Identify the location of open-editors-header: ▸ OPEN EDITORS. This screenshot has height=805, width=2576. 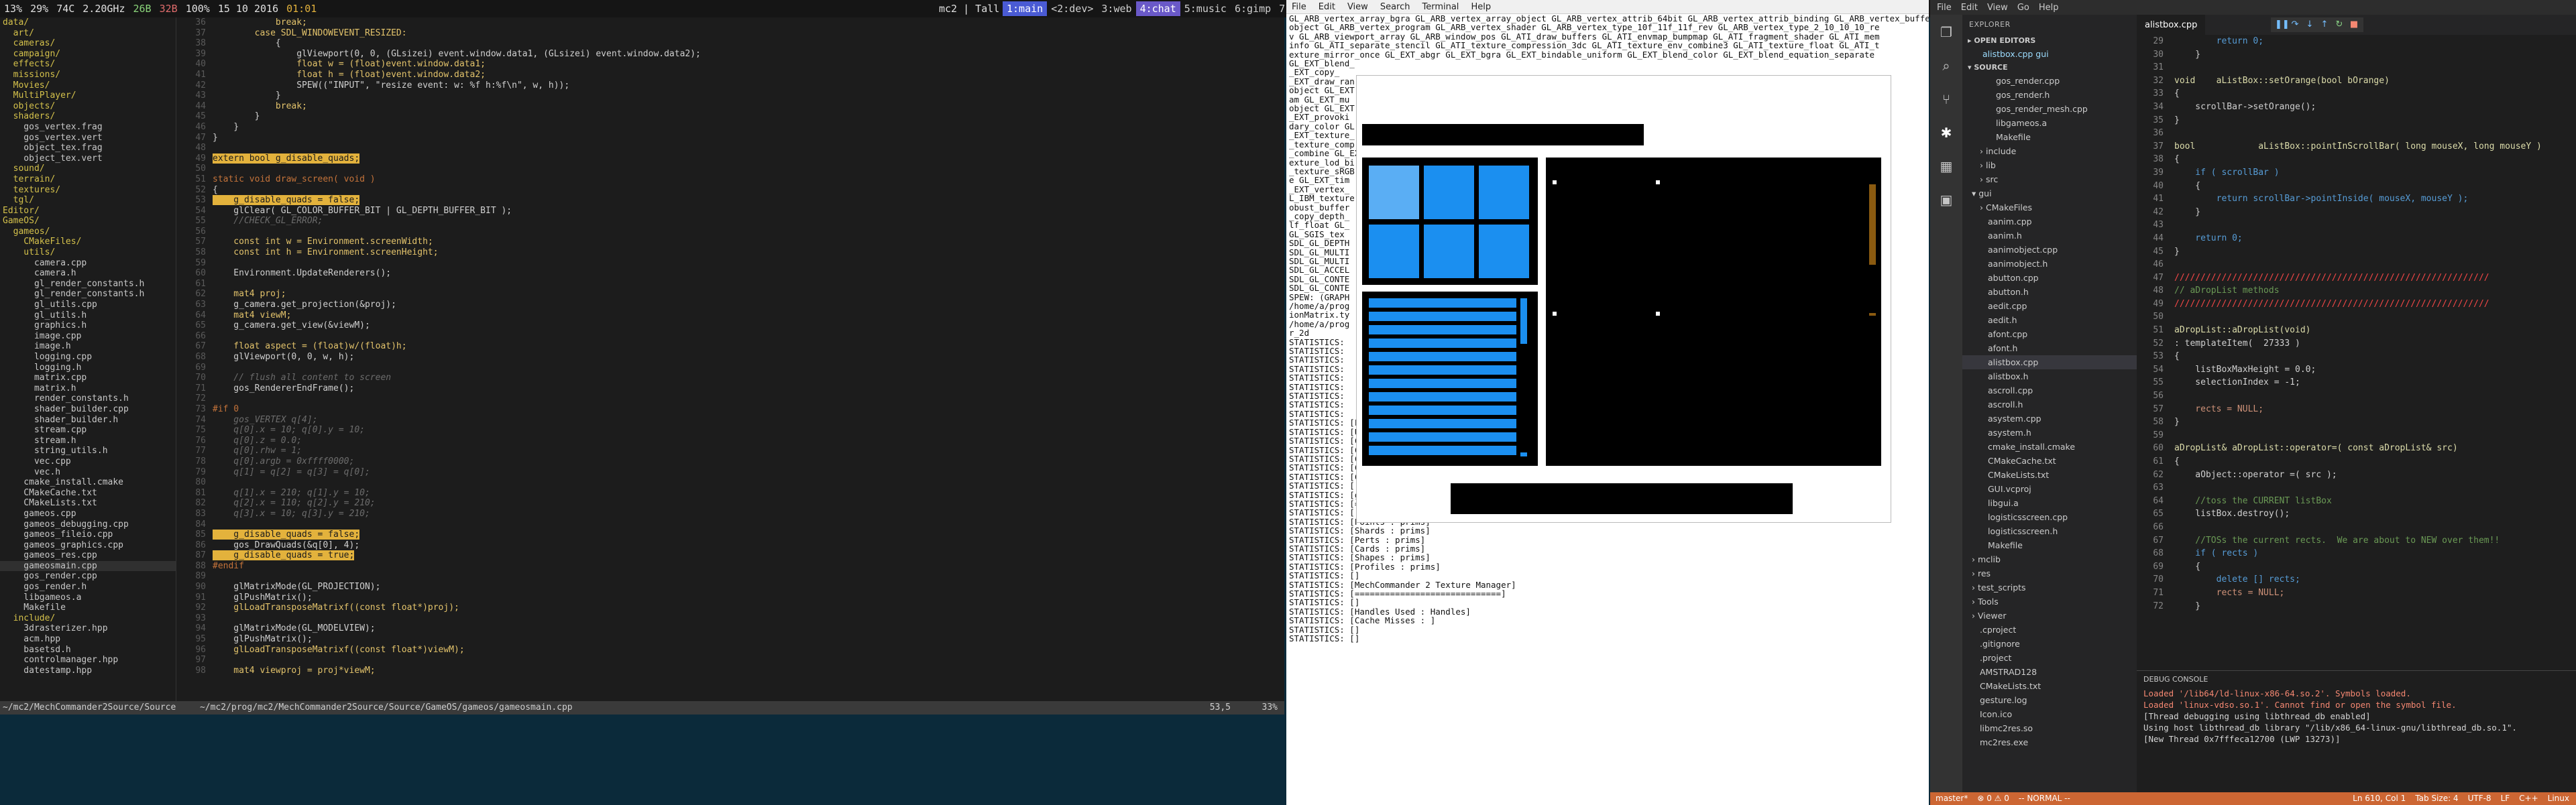
(2049, 40).